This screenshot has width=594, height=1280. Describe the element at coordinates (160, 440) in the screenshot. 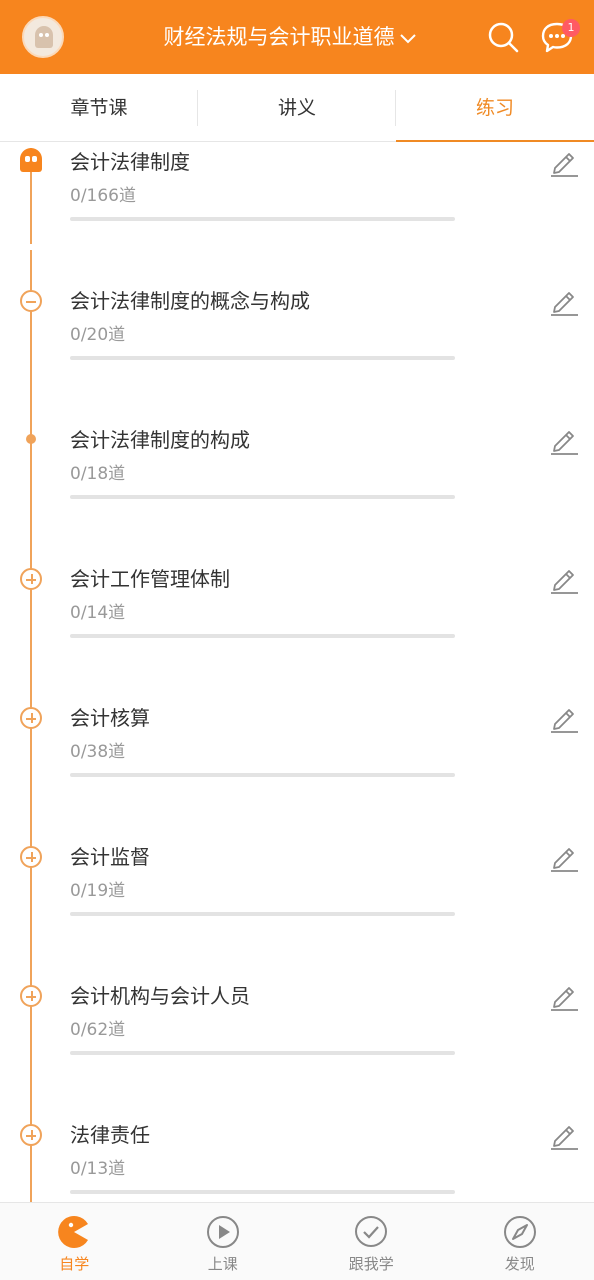

I see `chapter-title: 会计法律制度的构成` at that location.